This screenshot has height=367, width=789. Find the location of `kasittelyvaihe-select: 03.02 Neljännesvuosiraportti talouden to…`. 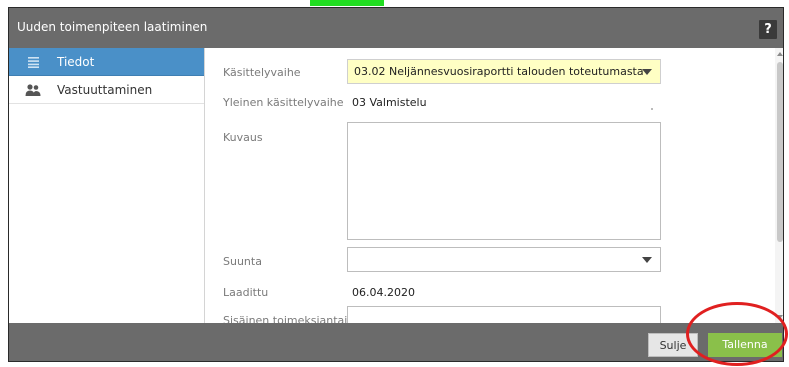

kasittelyvaihe-select: 03.02 Neljännesvuosiraportti talouden to… is located at coordinates (504, 71).